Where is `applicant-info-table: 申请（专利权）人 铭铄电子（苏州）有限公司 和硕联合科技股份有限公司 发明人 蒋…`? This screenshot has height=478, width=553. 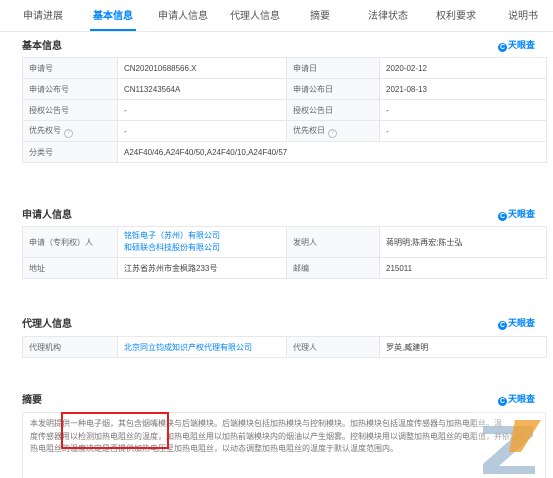
applicant-info-table: 申请（专利权）人 铭铄电子（苏州）有限公司 和硕联合科技股份有限公司 发明人 蒋… is located at coordinates (284, 252).